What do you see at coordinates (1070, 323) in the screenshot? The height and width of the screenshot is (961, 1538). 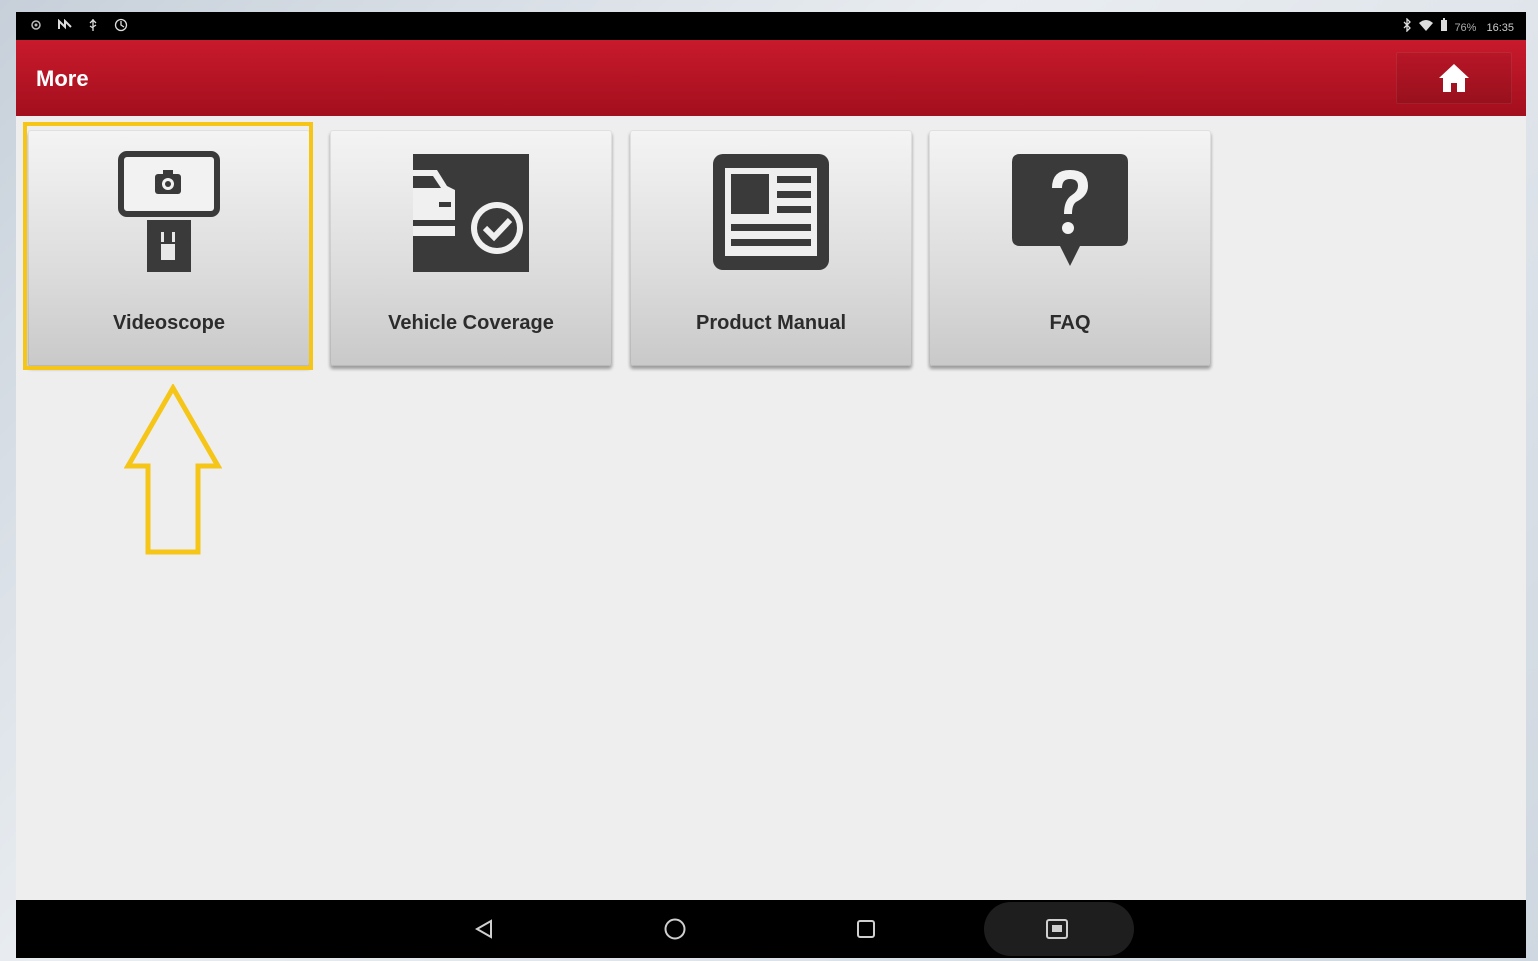 I see `tile-label: FAQ` at bounding box center [1070, 323].